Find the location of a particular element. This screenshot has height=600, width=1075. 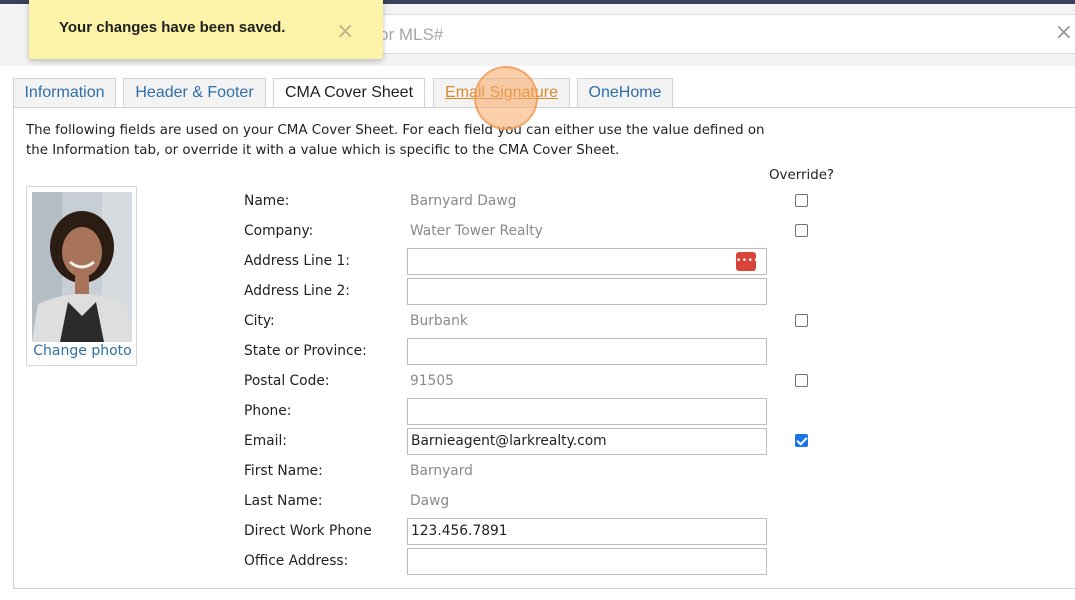

city-value: Burbank is located at coordinates (439, 321).